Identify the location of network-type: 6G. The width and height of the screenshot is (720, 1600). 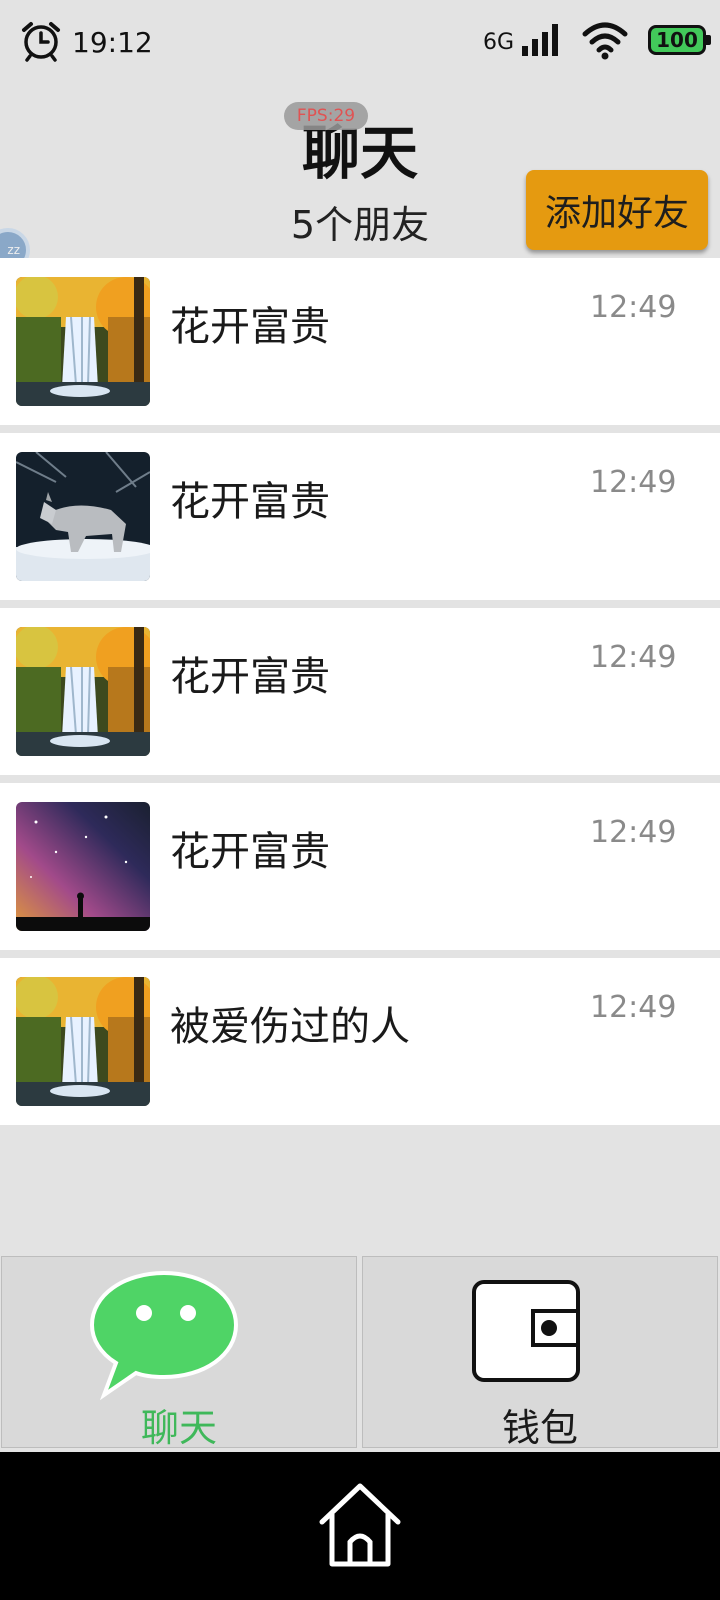
(499, 42).